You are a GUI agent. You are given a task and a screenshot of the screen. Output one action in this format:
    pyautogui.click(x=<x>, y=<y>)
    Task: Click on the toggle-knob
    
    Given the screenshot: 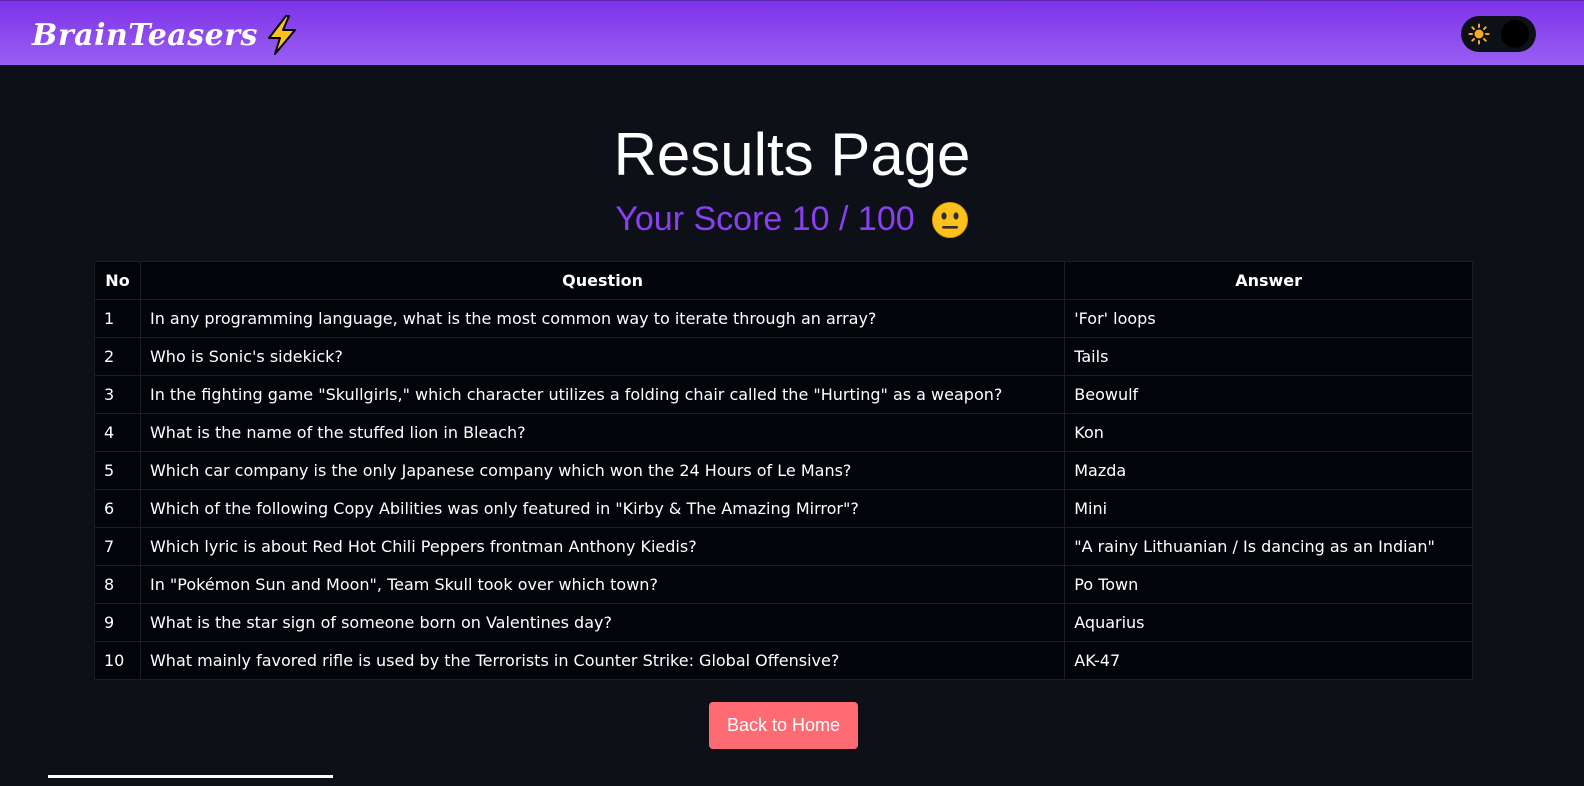 What is the action you would take?
    pyautogui.click(x=1515, y=34)
    